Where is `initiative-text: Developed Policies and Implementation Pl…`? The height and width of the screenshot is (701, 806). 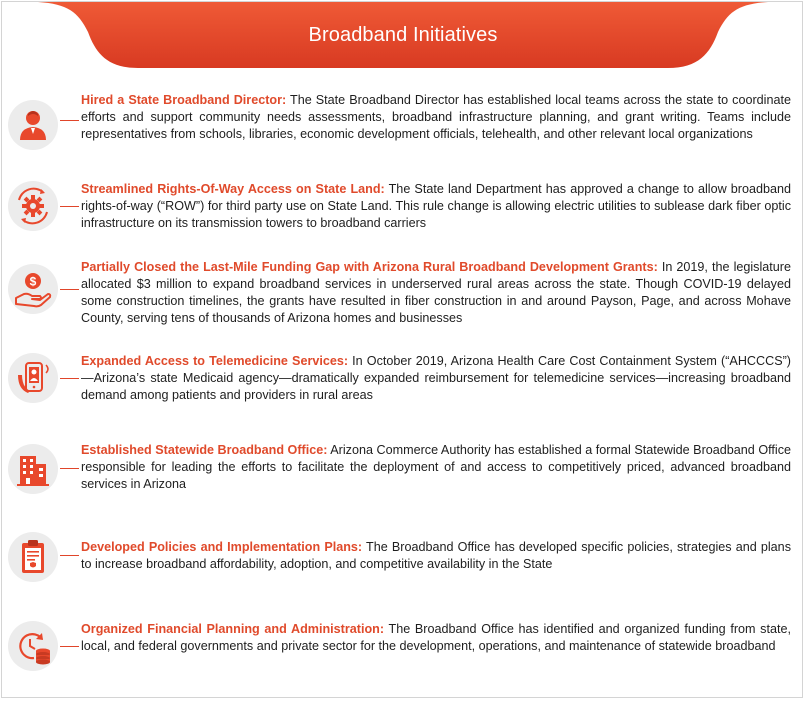 initiative-text: Developed Policies and Implementation Pl… is located at coordinates (436, 556).